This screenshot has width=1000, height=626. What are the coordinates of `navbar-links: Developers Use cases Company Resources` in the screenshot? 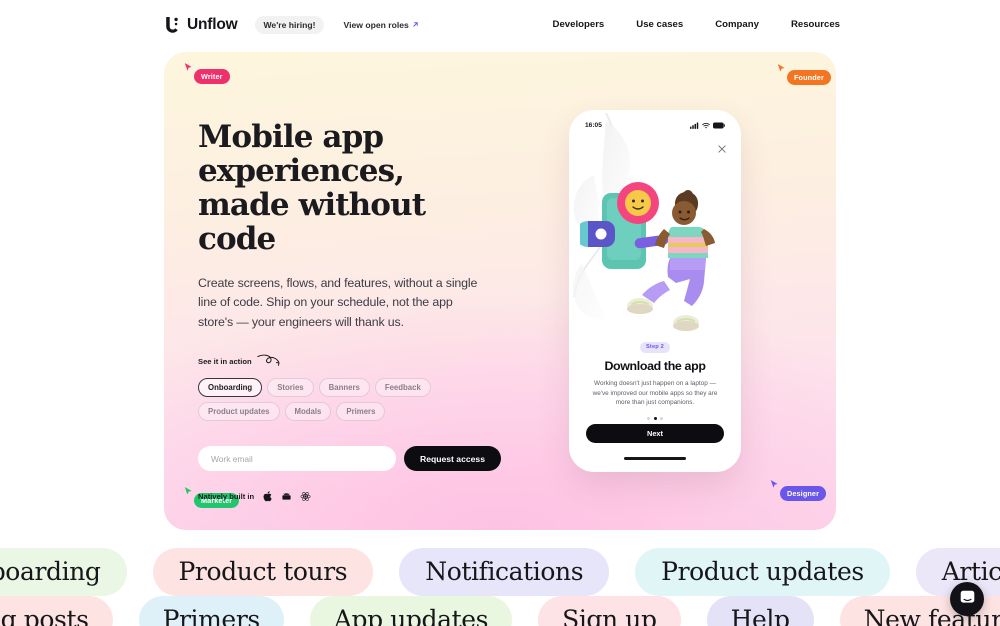 It's located at (696, 24).